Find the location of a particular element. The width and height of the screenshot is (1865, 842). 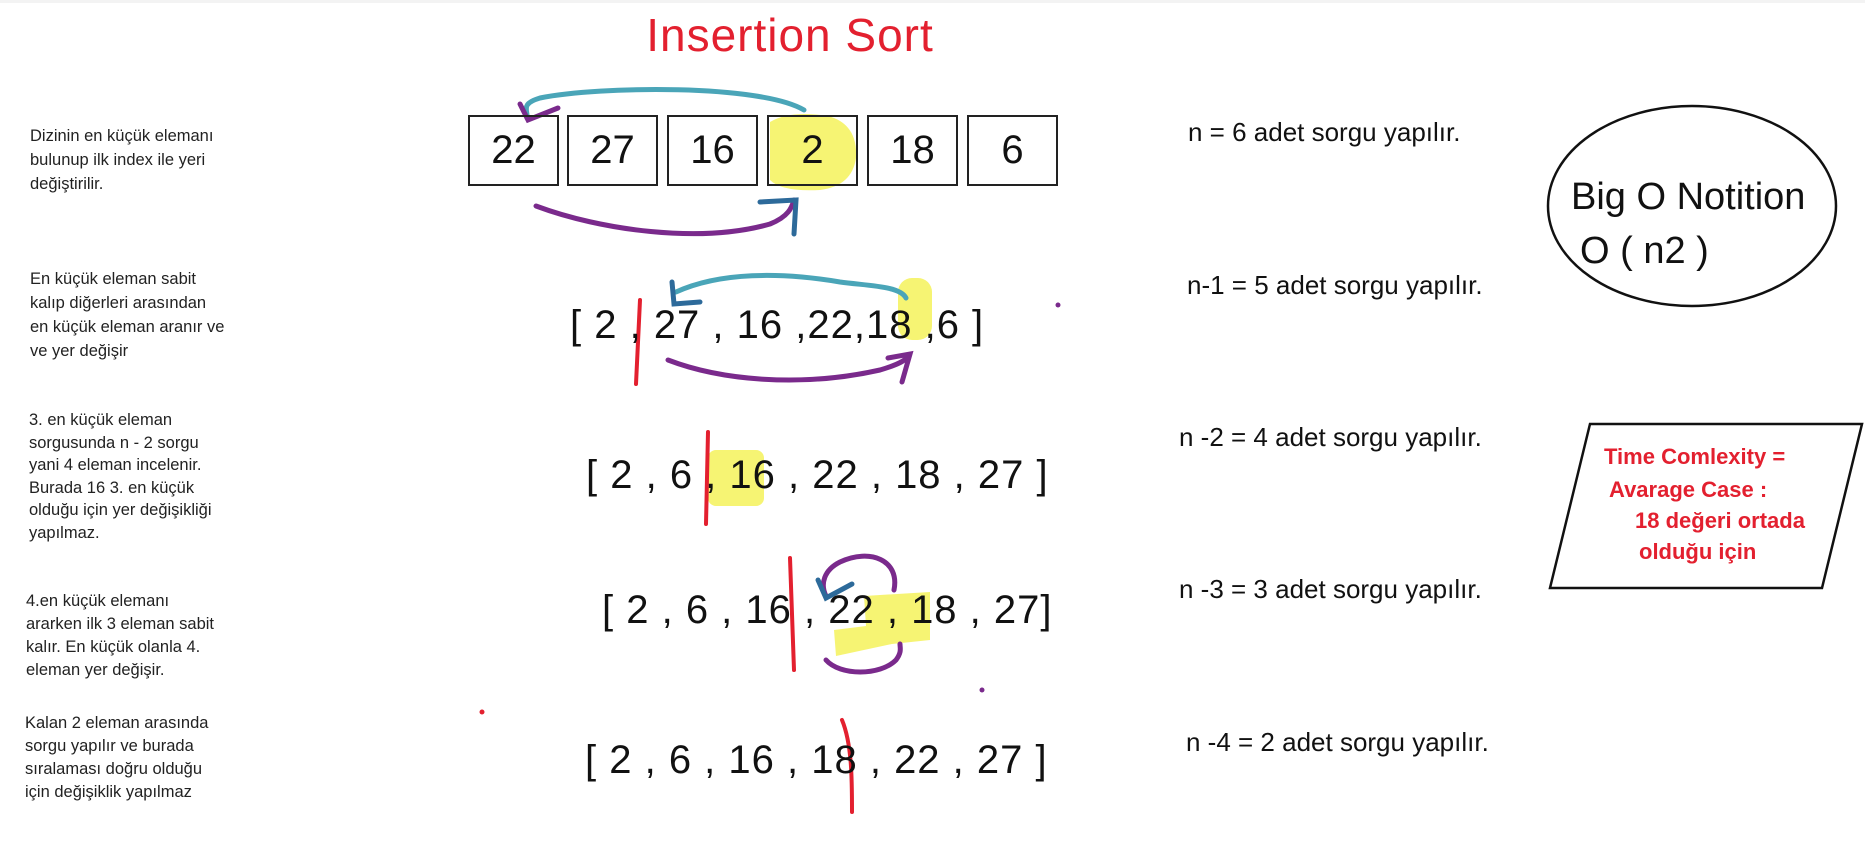

count-label-1: n = 6 adet sorgu yapılır. is located at coordinates (1324, 132).